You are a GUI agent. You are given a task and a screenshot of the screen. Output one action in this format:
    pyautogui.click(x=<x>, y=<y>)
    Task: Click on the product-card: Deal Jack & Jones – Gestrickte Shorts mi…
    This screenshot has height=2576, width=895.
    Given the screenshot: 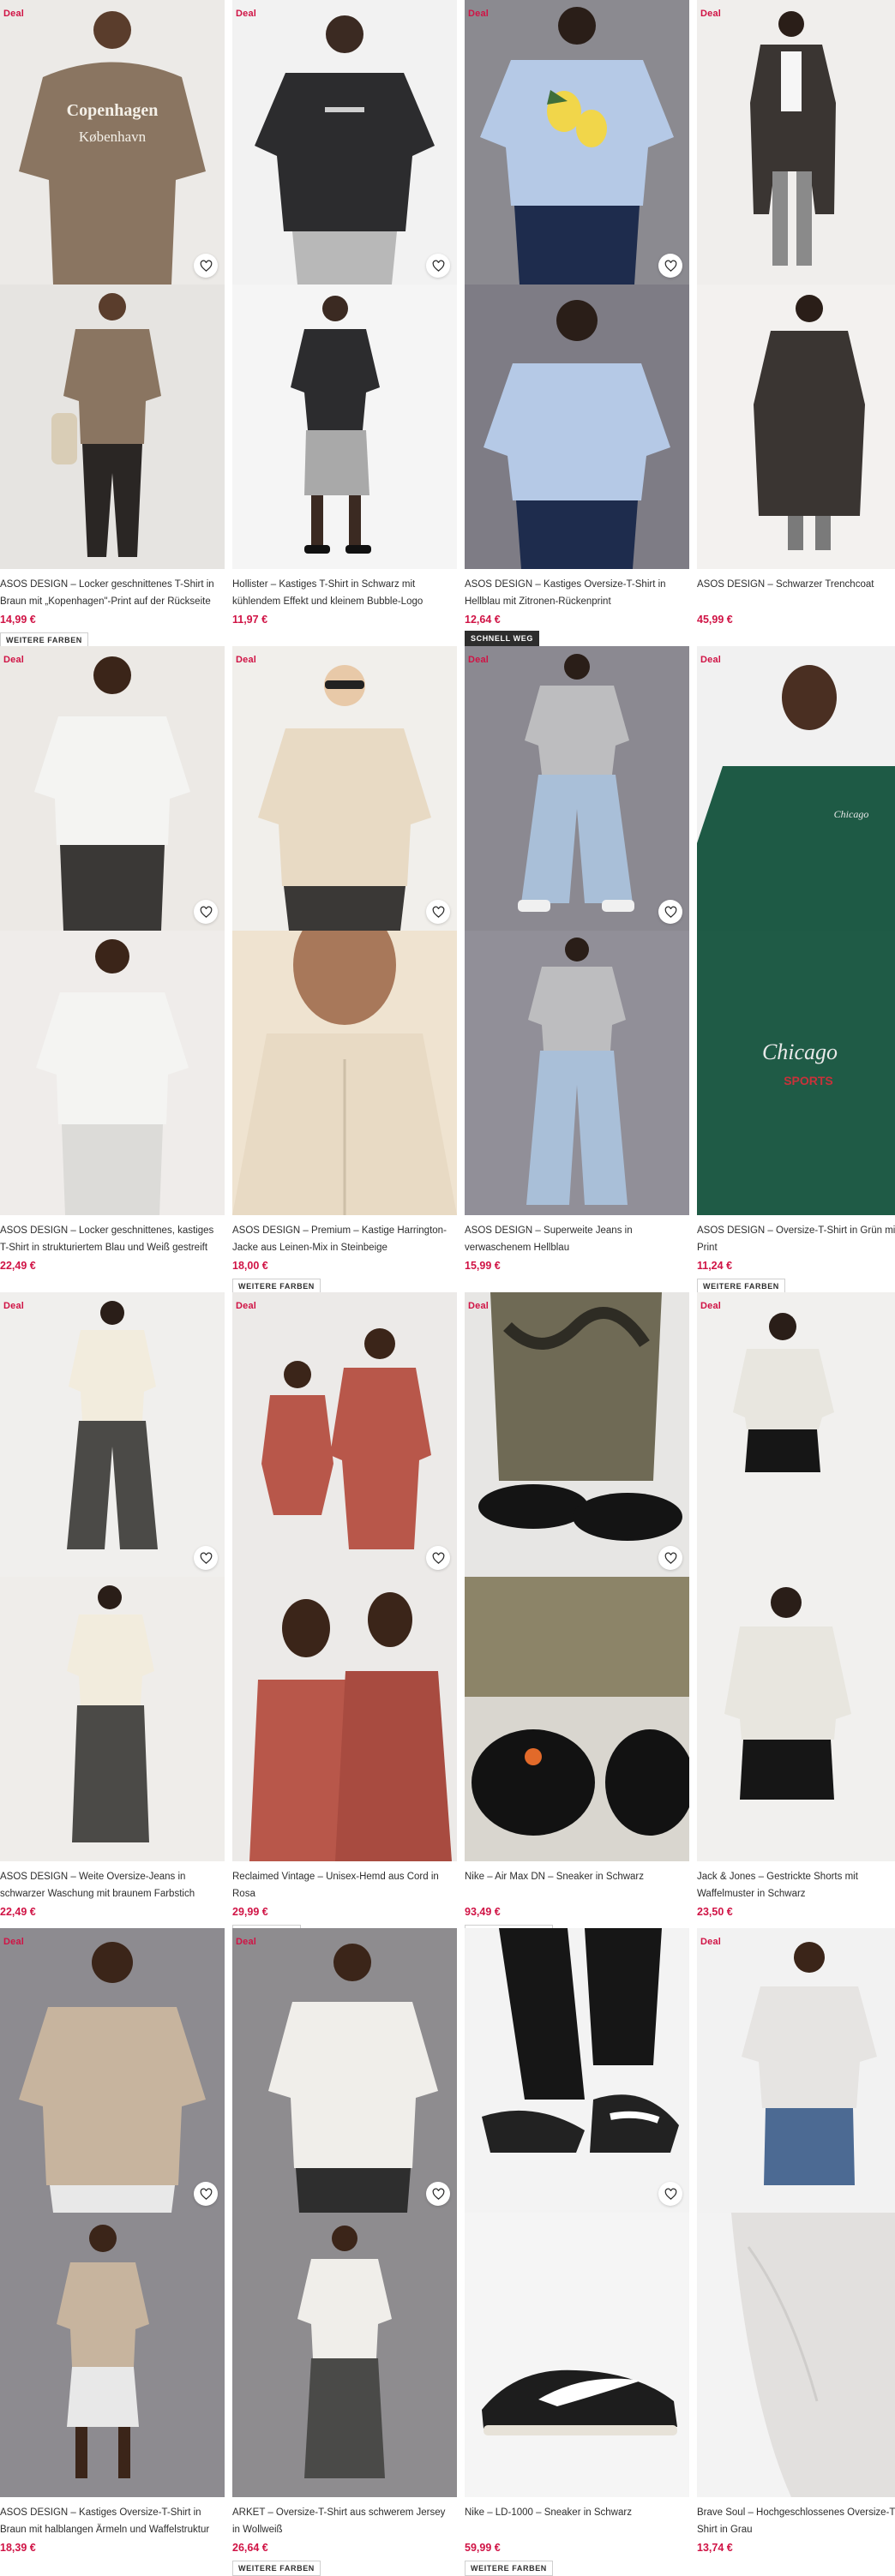 What is the action you would take?
    pyautogui.click(x=796, y=1605)
    